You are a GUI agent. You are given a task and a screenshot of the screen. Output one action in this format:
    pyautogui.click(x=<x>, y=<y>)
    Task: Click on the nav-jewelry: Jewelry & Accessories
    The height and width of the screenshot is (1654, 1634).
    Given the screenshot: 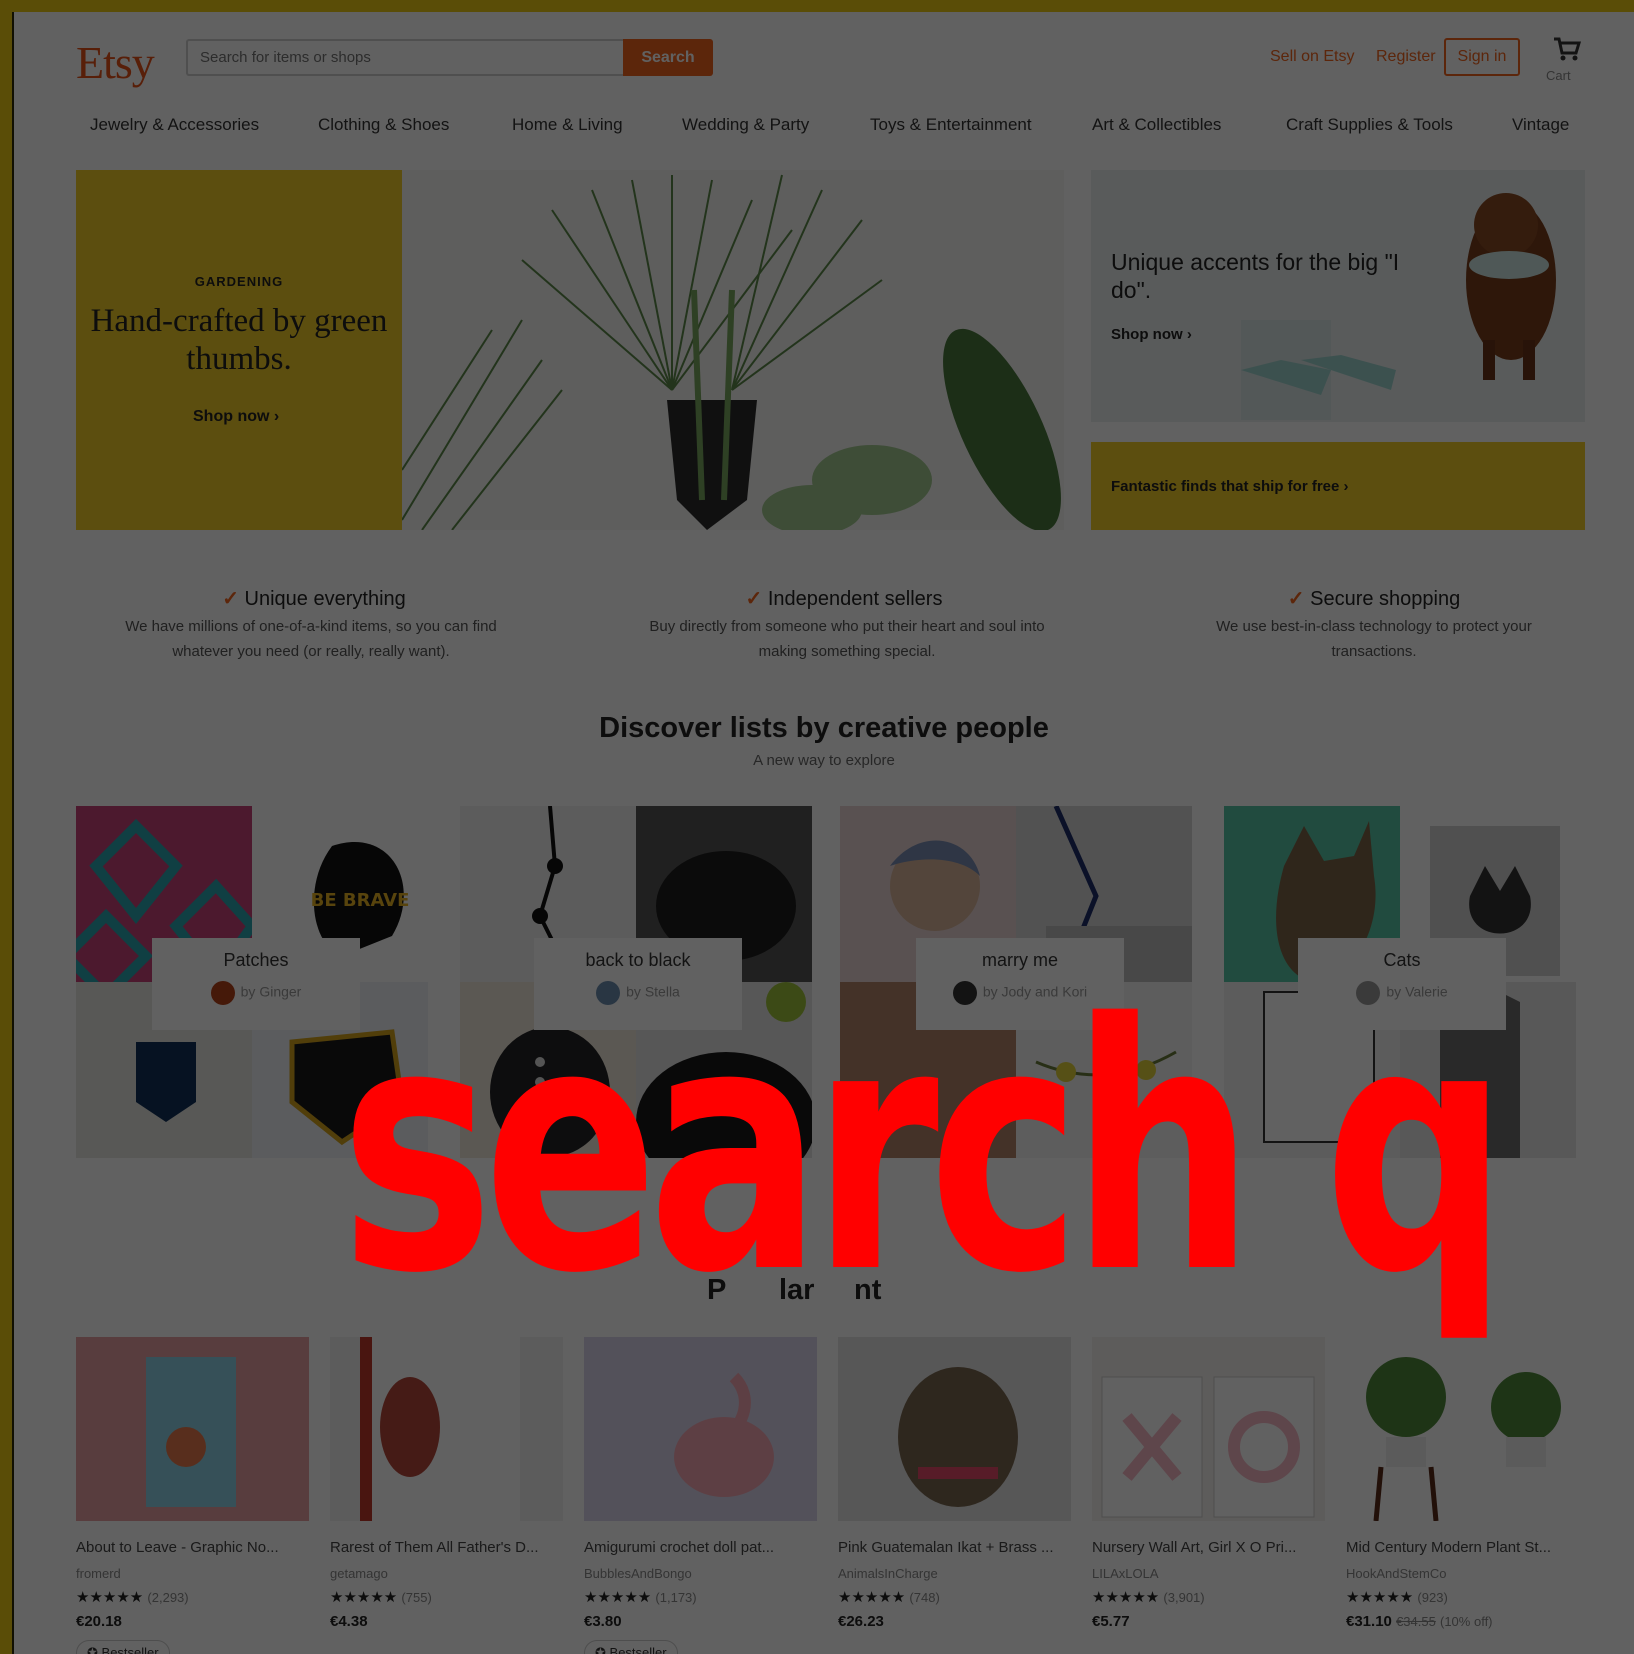 What is the action you would take?
    pyautogui.click(x=174, y=125)
    